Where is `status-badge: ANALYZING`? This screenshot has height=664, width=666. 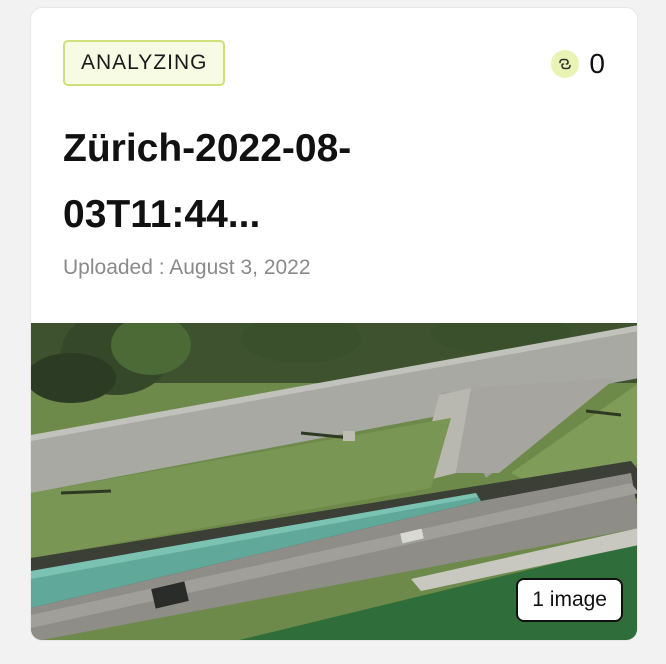 status-badge: ANALYZING is located at coordinates (144, 63).